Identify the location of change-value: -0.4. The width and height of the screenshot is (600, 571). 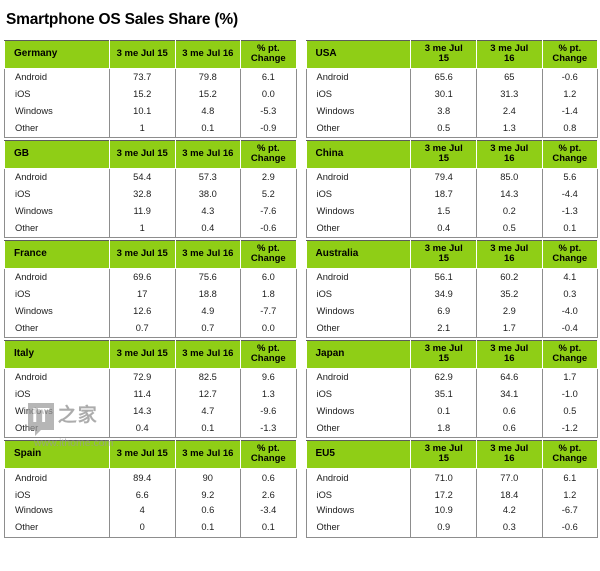
(570, 328).